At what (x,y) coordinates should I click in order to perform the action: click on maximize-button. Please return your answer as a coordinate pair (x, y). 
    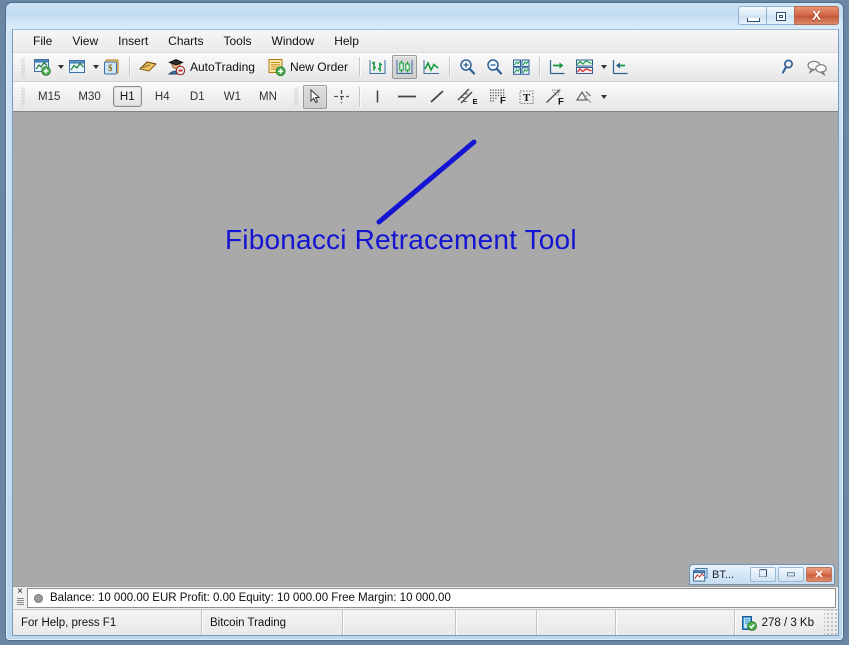
    Looking at the image, I should click on (780, 15).